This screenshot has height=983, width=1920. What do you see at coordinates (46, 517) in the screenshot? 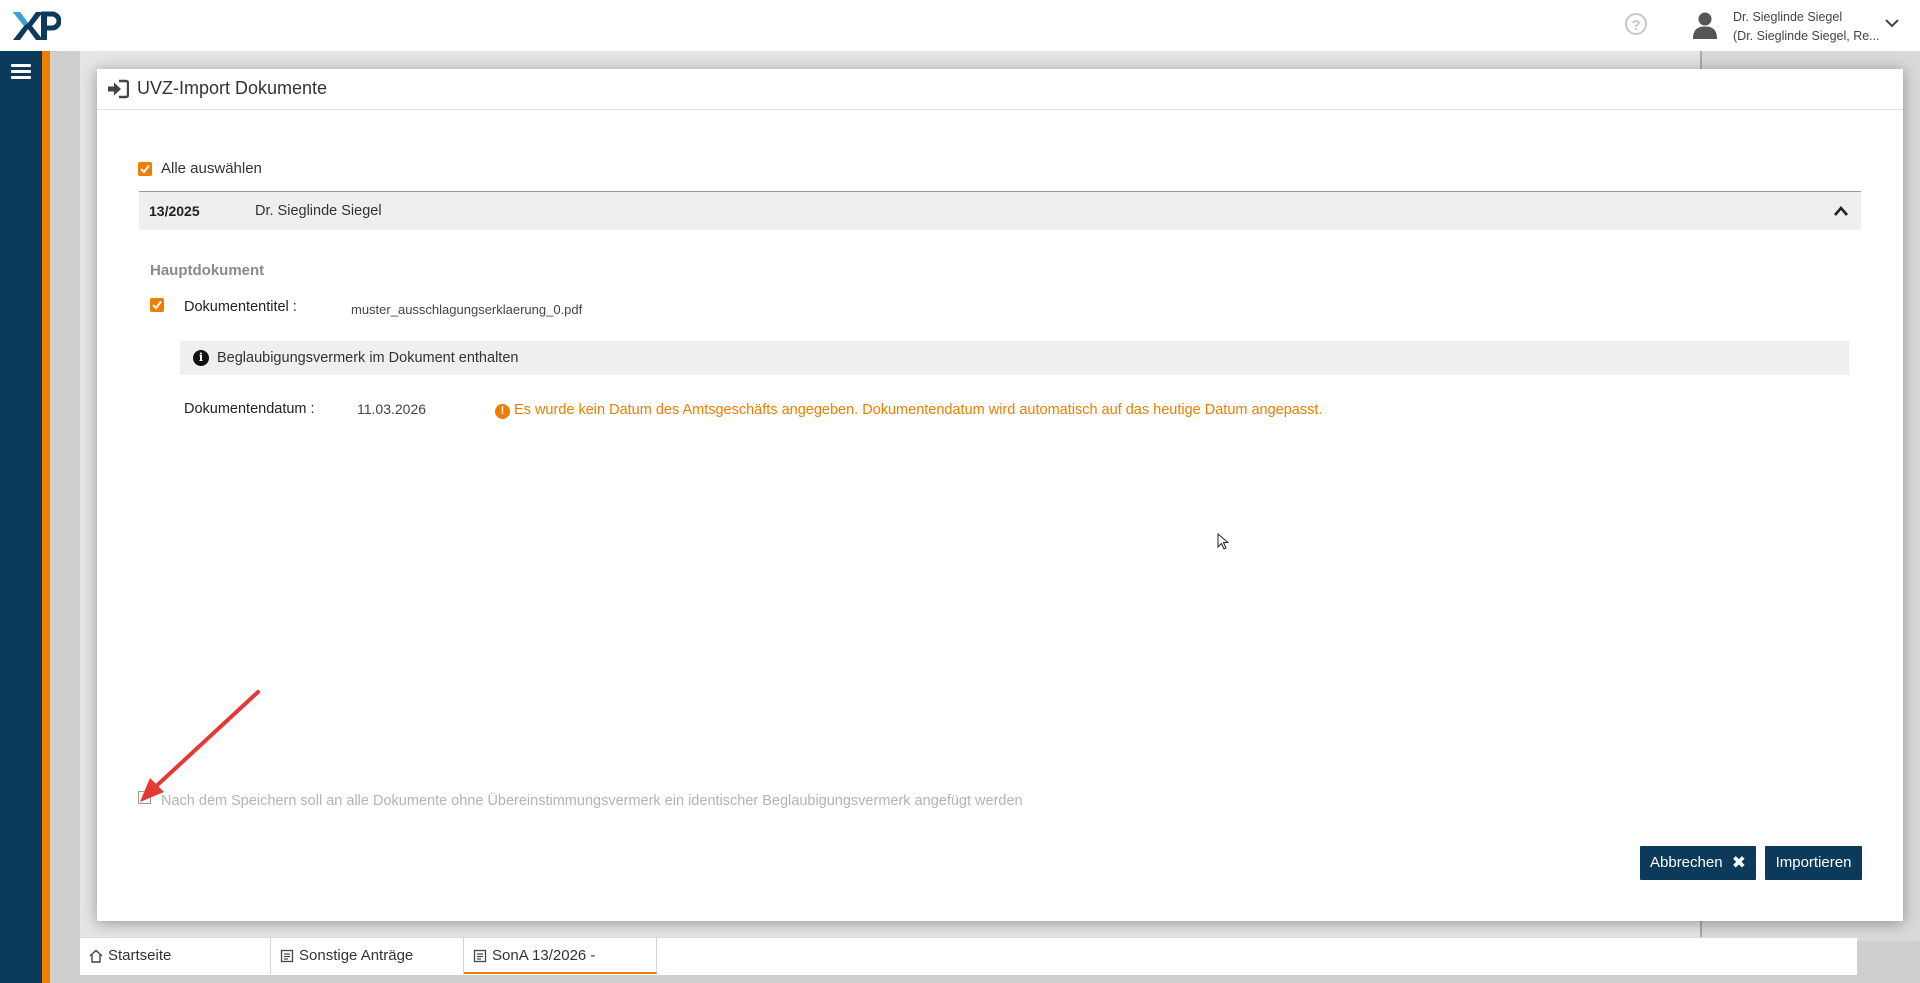
I see `left-nav-accent` at bounding box center [46, 517].